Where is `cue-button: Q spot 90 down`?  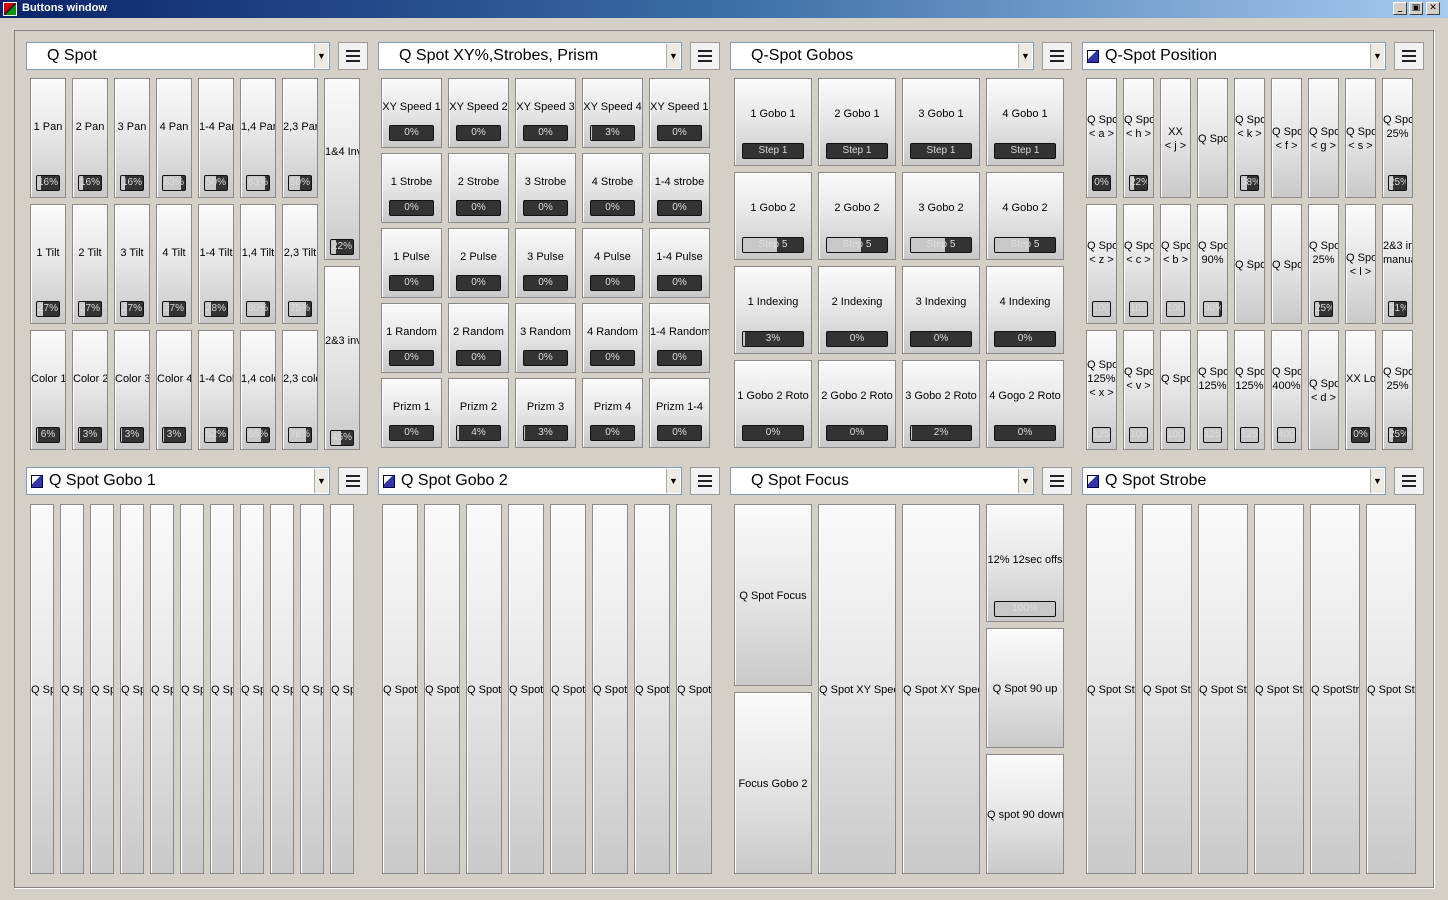 cue-button: Q spot 90 down is located at coordinates (1025, 814).